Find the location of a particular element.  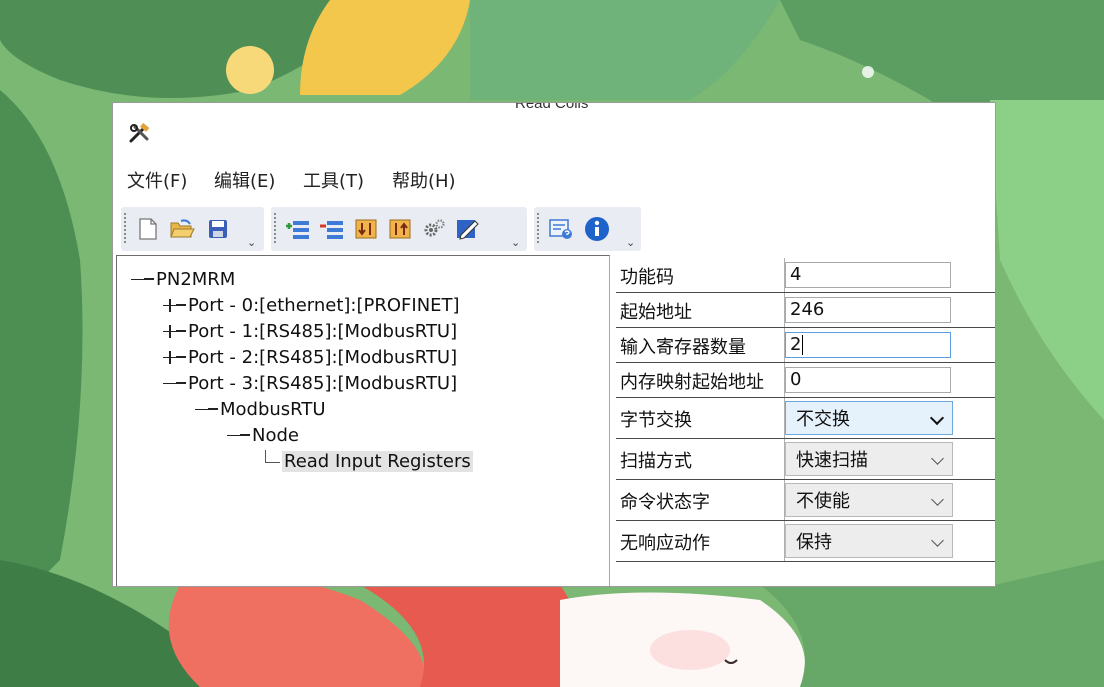

toolbar-group-edit: ⌄ is located at coordinates (399, 229).